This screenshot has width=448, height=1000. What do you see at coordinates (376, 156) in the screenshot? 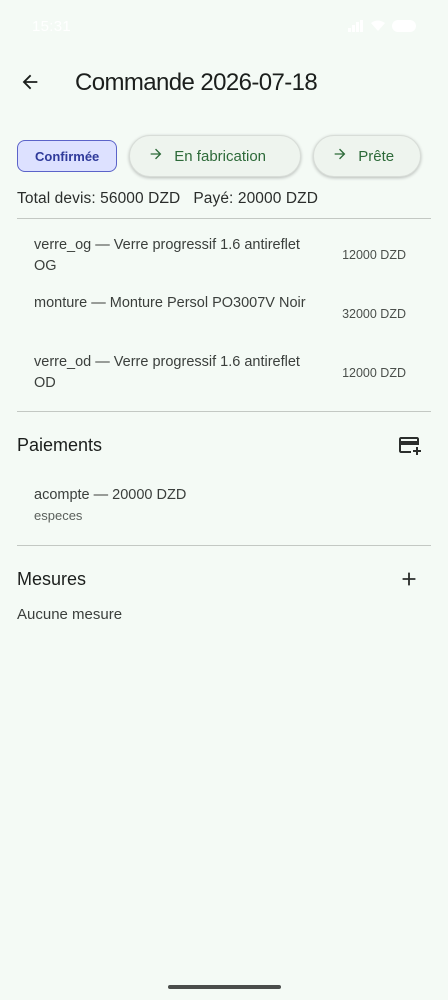
I see `ready-label: Prête` at bounding box center [376, 156].